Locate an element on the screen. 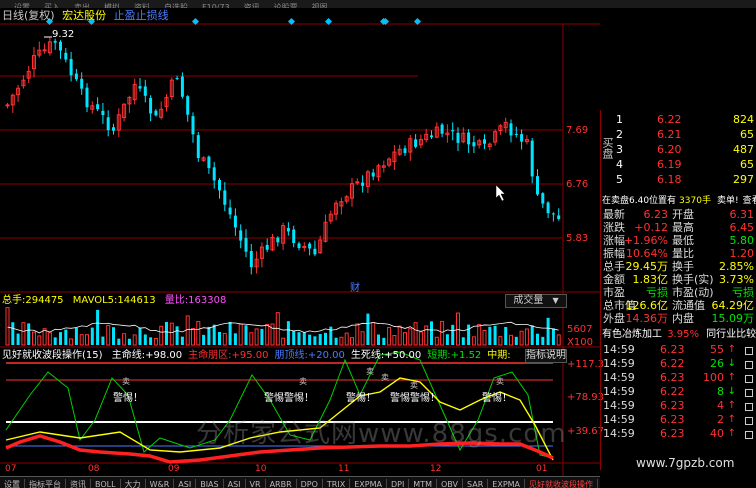 Image resolution: width=756 pixels, height=488 pixels. indicator-name: 见好就收波段操作(15) is located at coordinates (52, 355).